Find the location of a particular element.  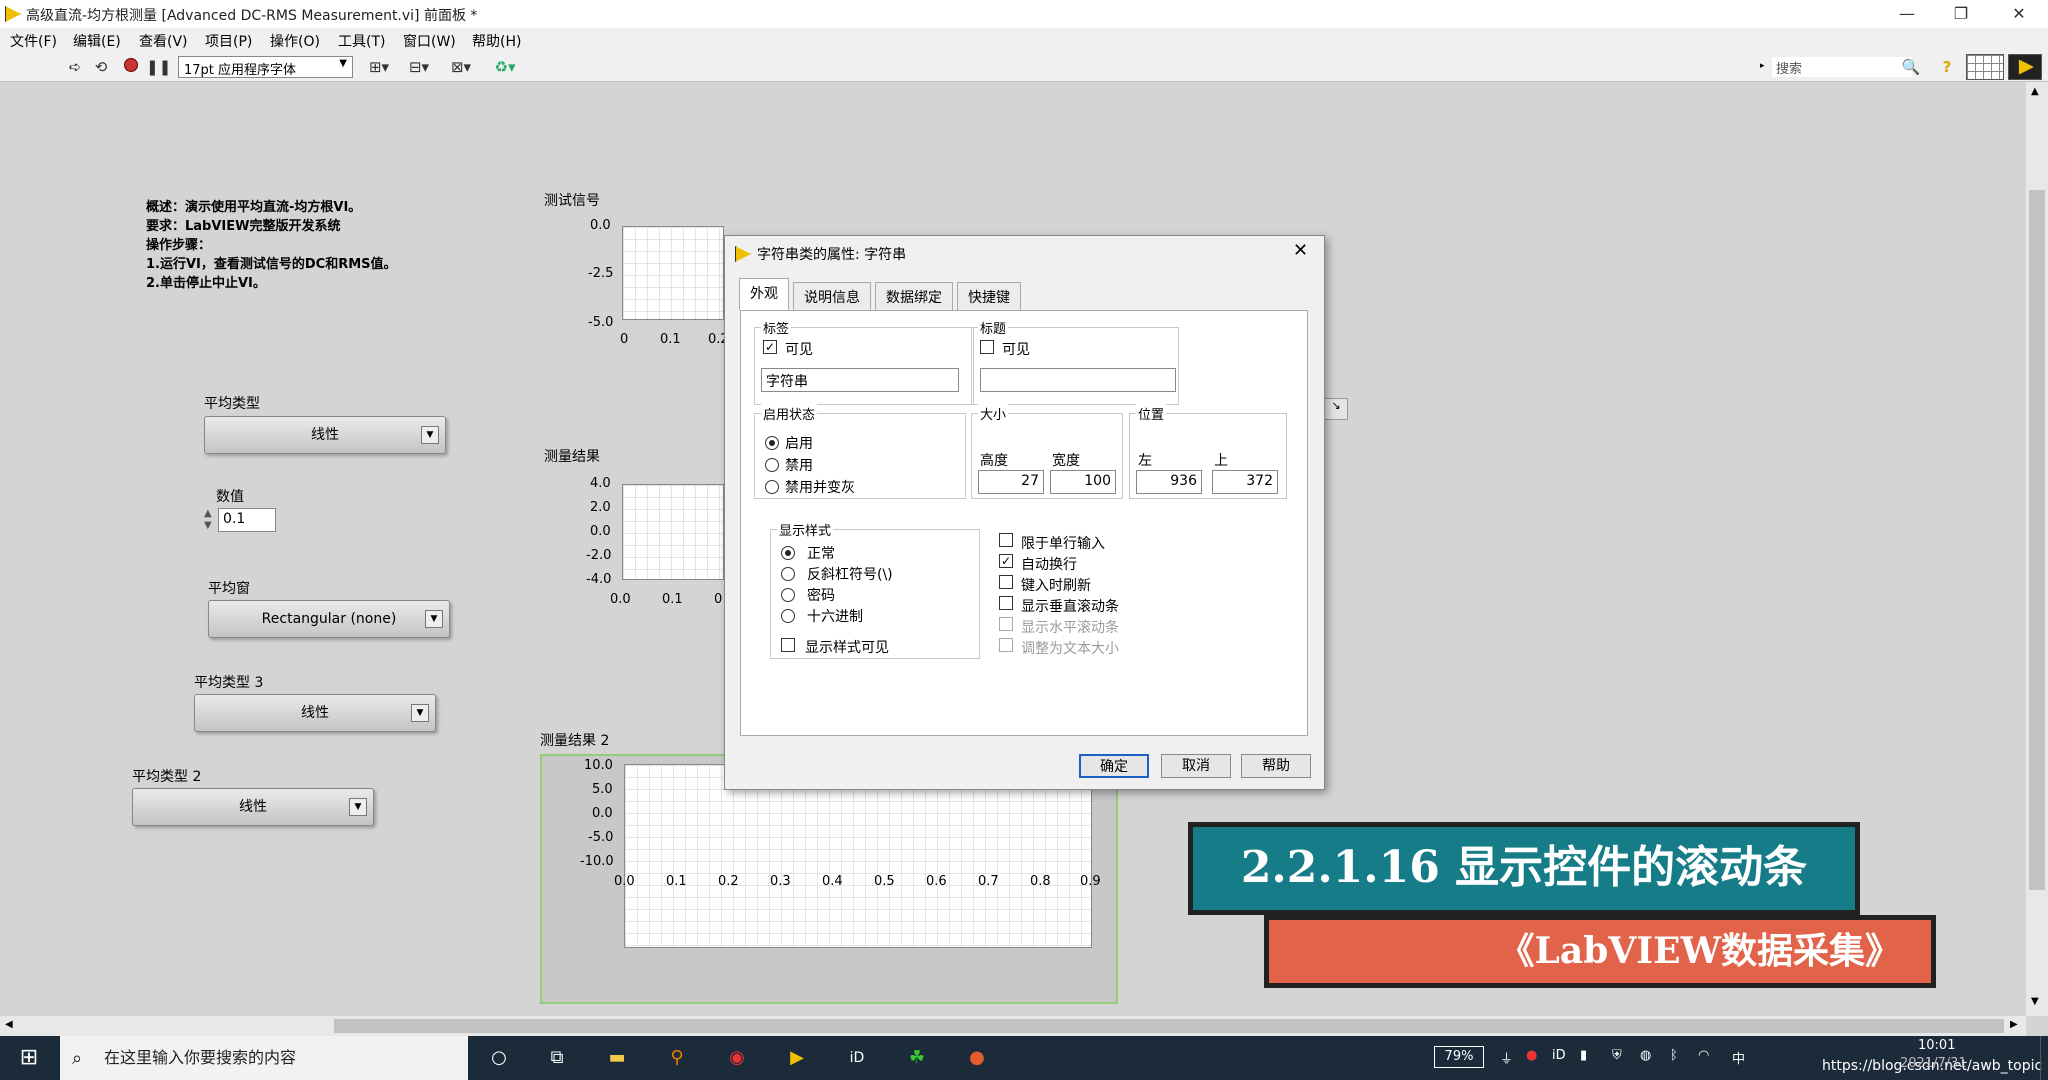

align-objects-icon: ⊞▾ is located at coordinates (379, 67).